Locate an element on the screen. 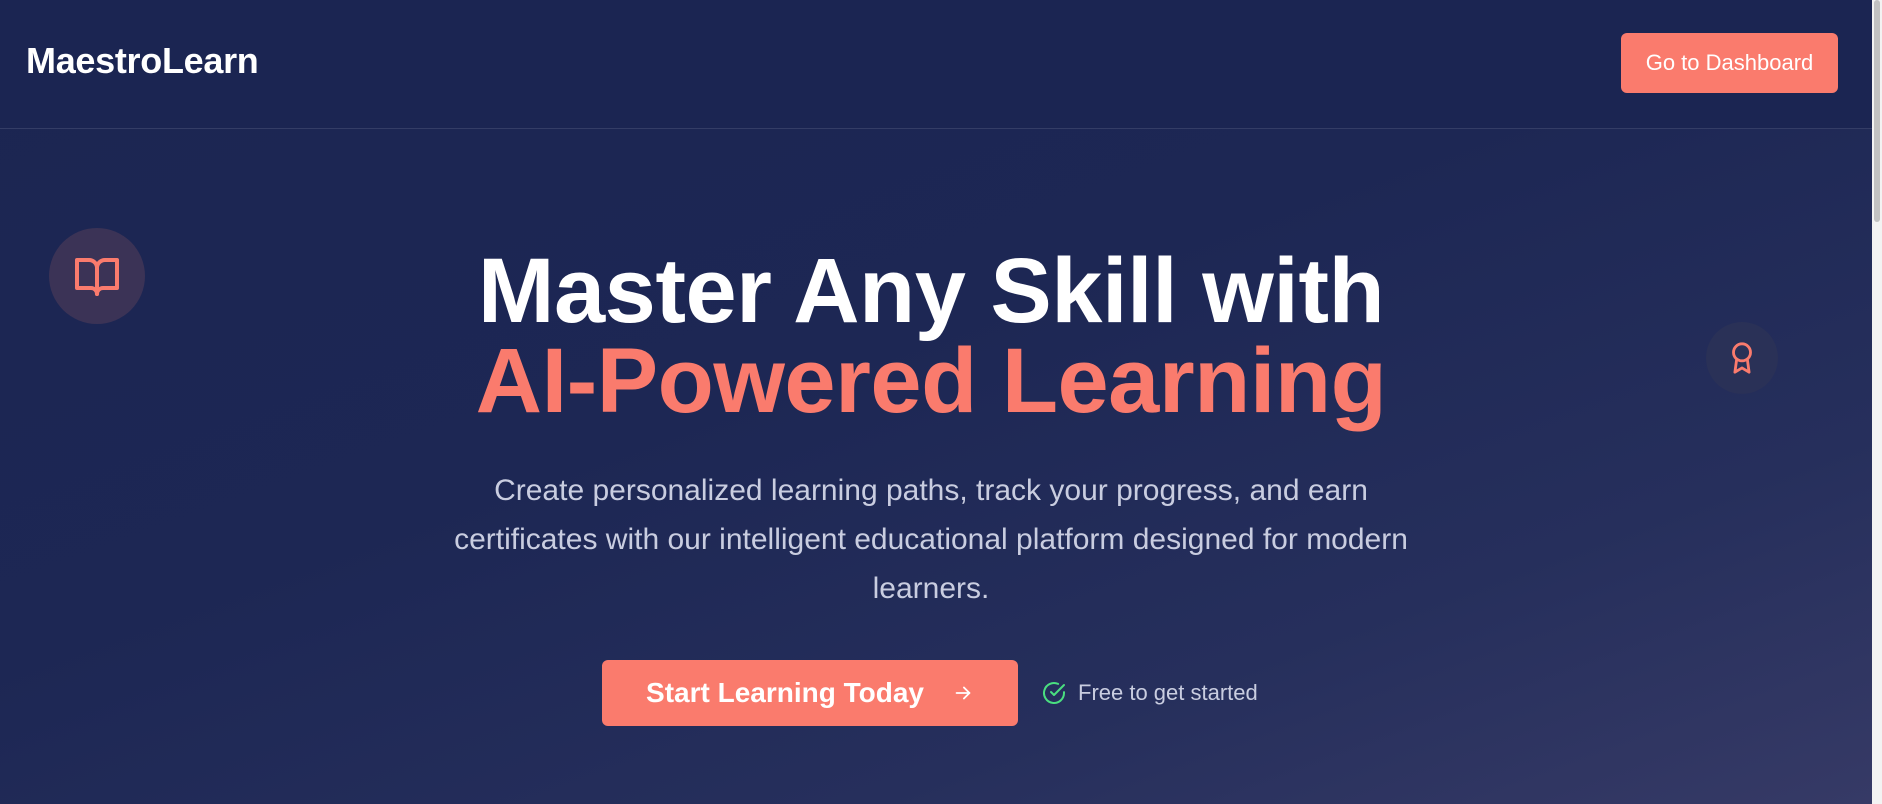  free-note-text: Free to get started is located at coordinates (1168, 692).